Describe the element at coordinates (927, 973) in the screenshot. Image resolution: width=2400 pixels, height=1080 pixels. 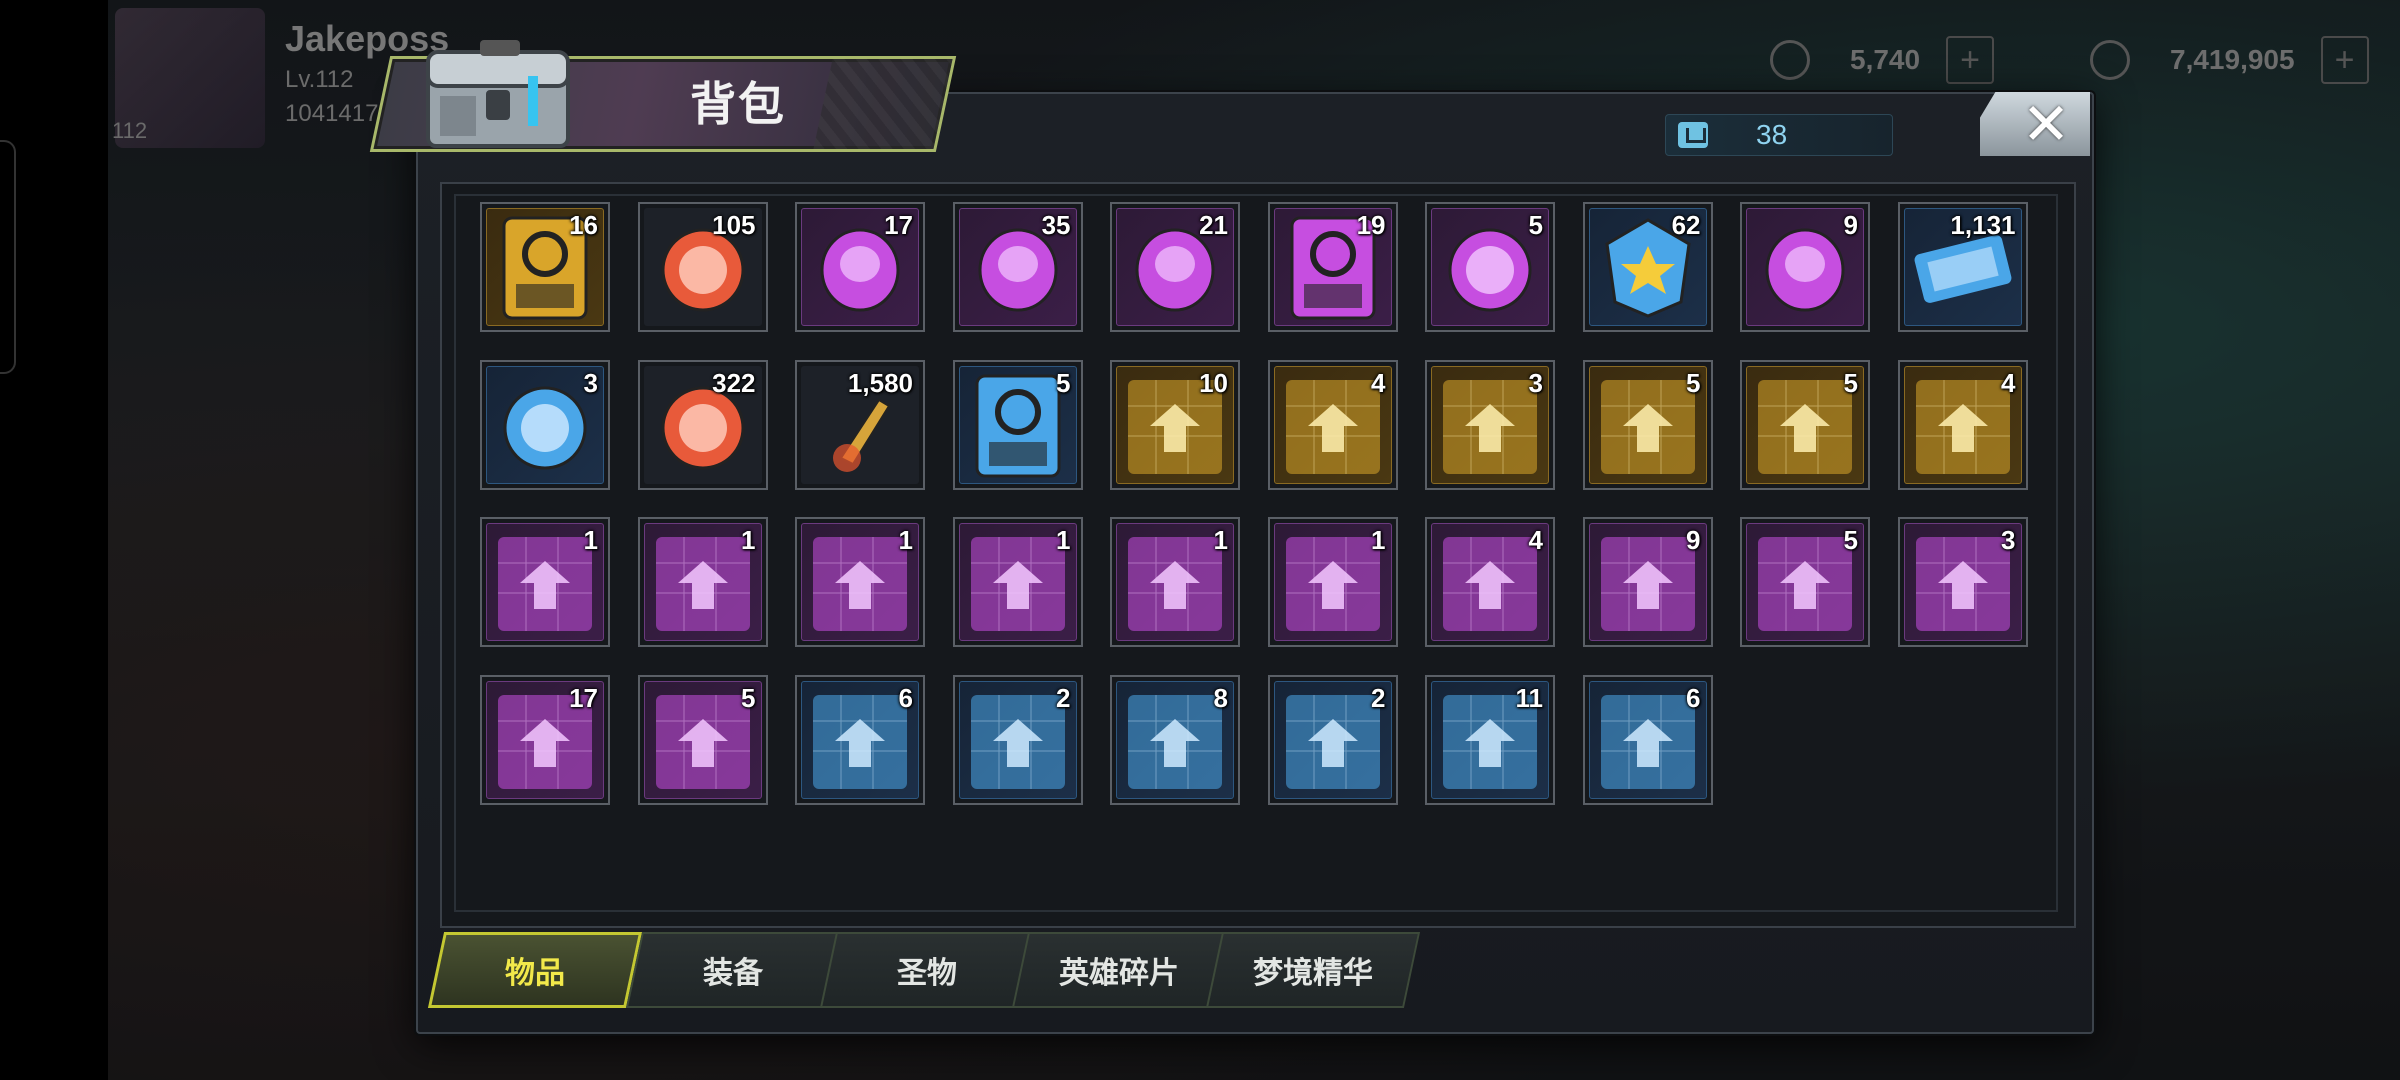
I see `tab-label: 圣物` at that location.